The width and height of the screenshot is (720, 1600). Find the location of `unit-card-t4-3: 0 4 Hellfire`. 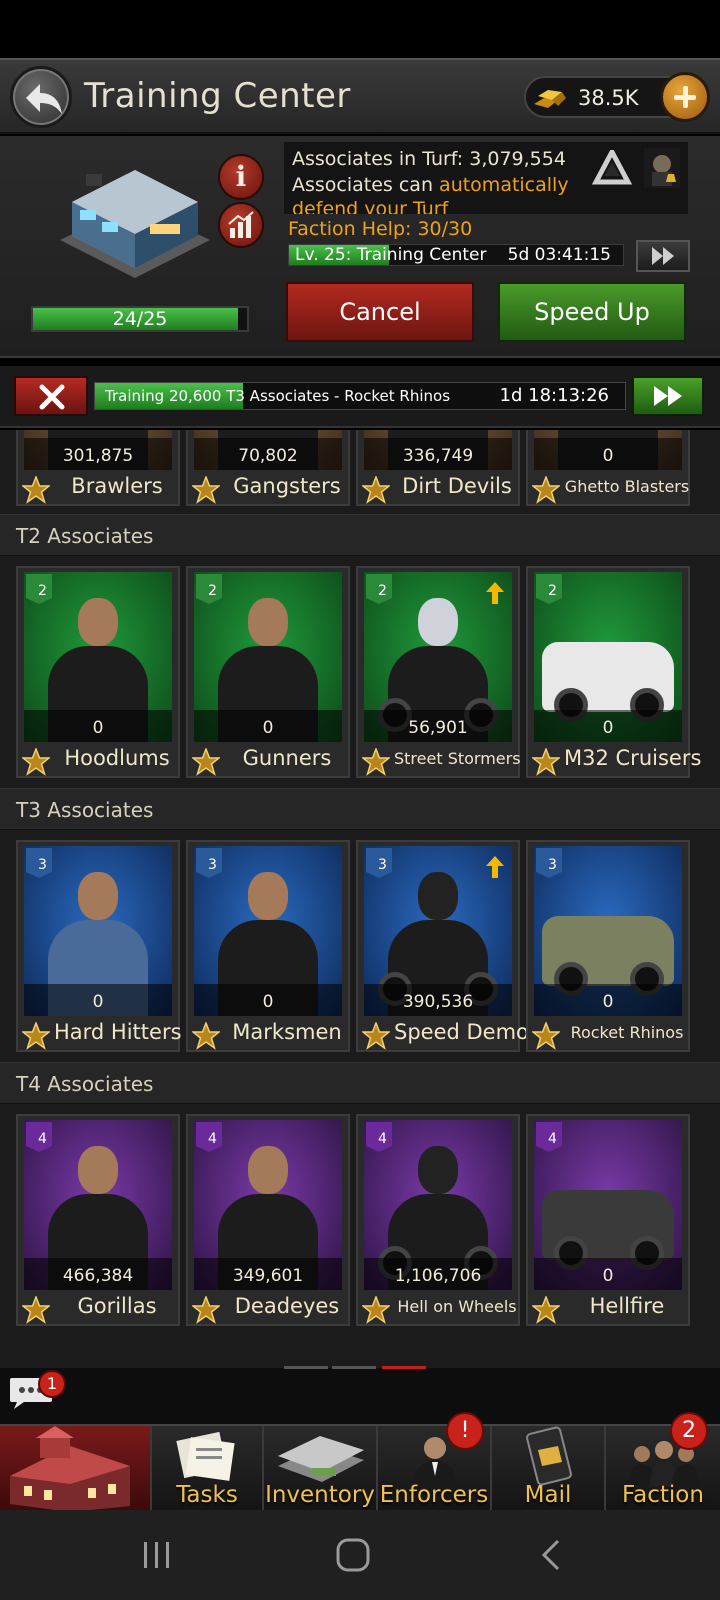

unit-card-t4-3: 0 4 Hellfire is located at coordinates (608, 1220).